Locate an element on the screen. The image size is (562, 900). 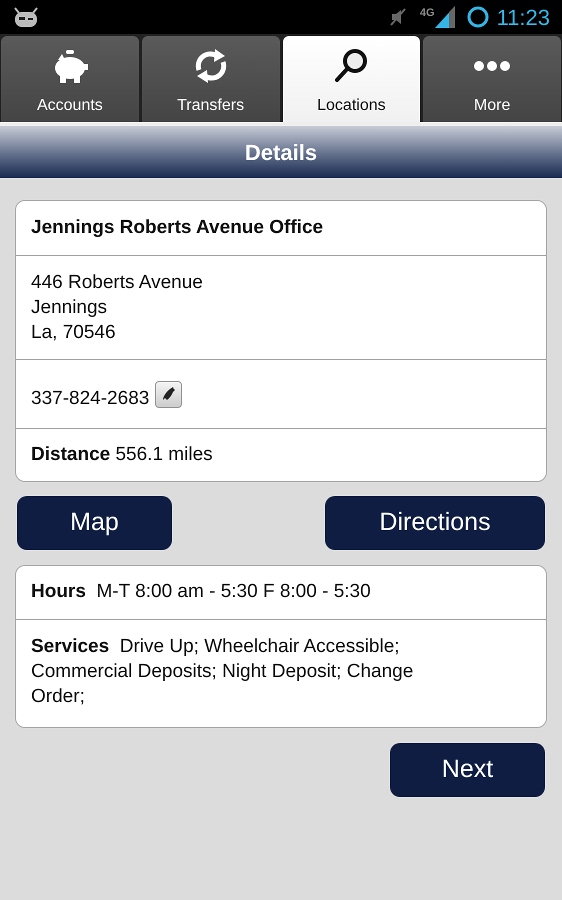
directions-button: Directions is located at coordinates (435, 523).